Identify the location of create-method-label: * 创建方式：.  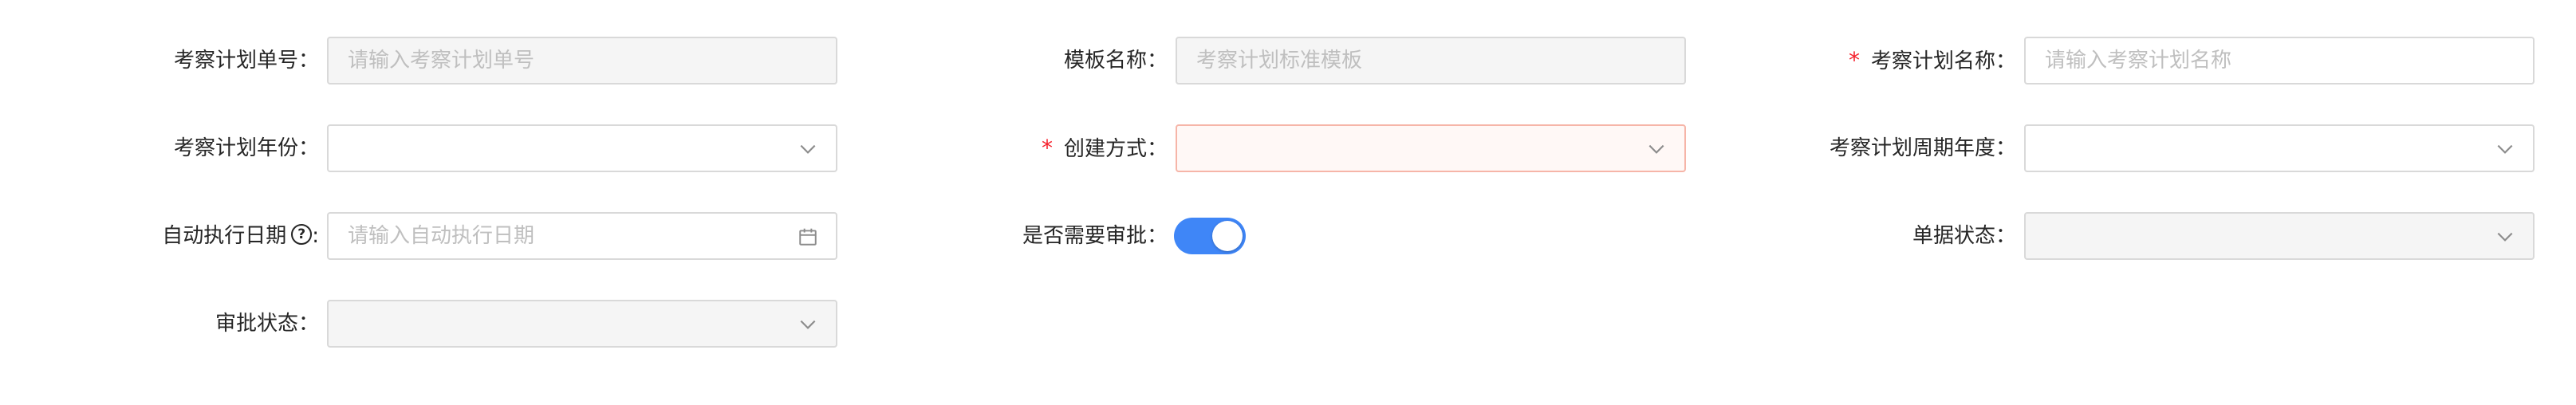
(1104, 148).